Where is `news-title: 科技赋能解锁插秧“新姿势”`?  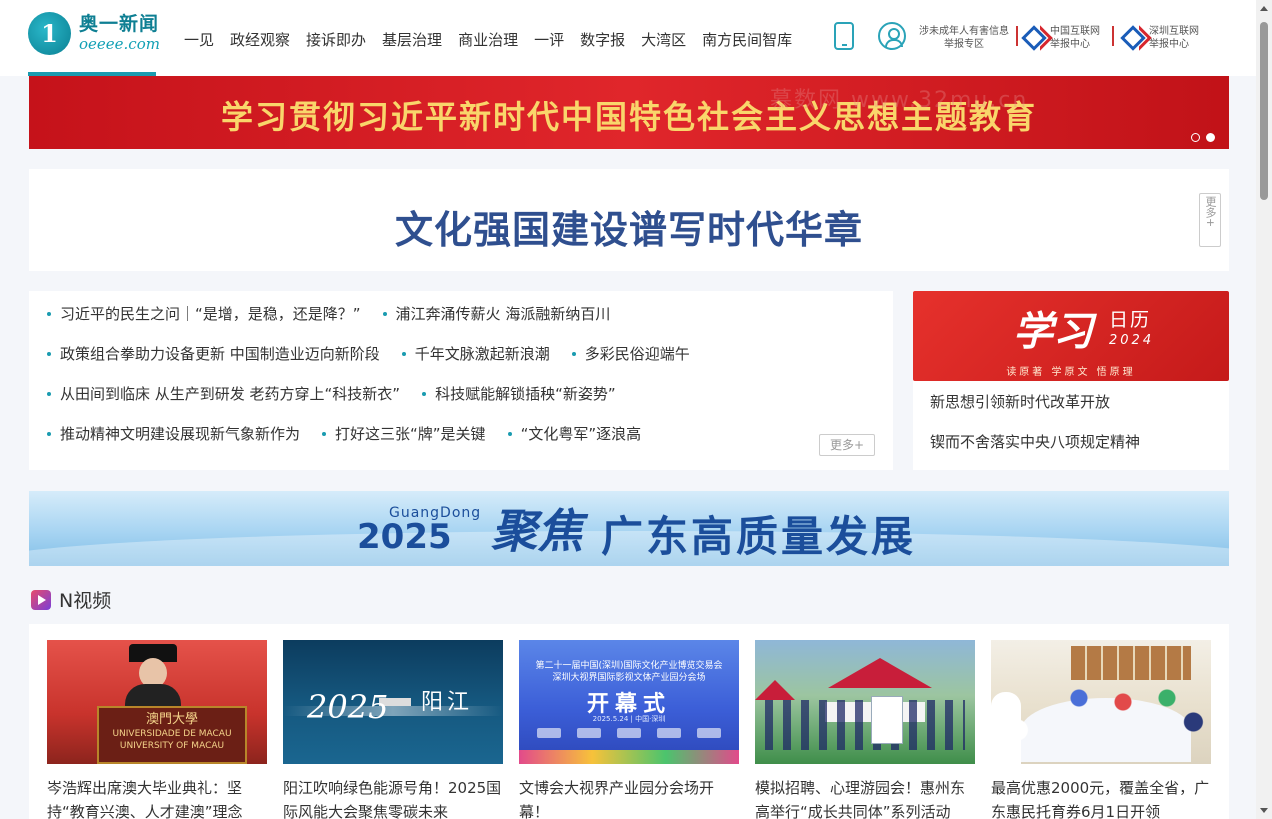 news-title: 科技赋能解锁插秧“新姿势” is located at coordinates (525, 394).